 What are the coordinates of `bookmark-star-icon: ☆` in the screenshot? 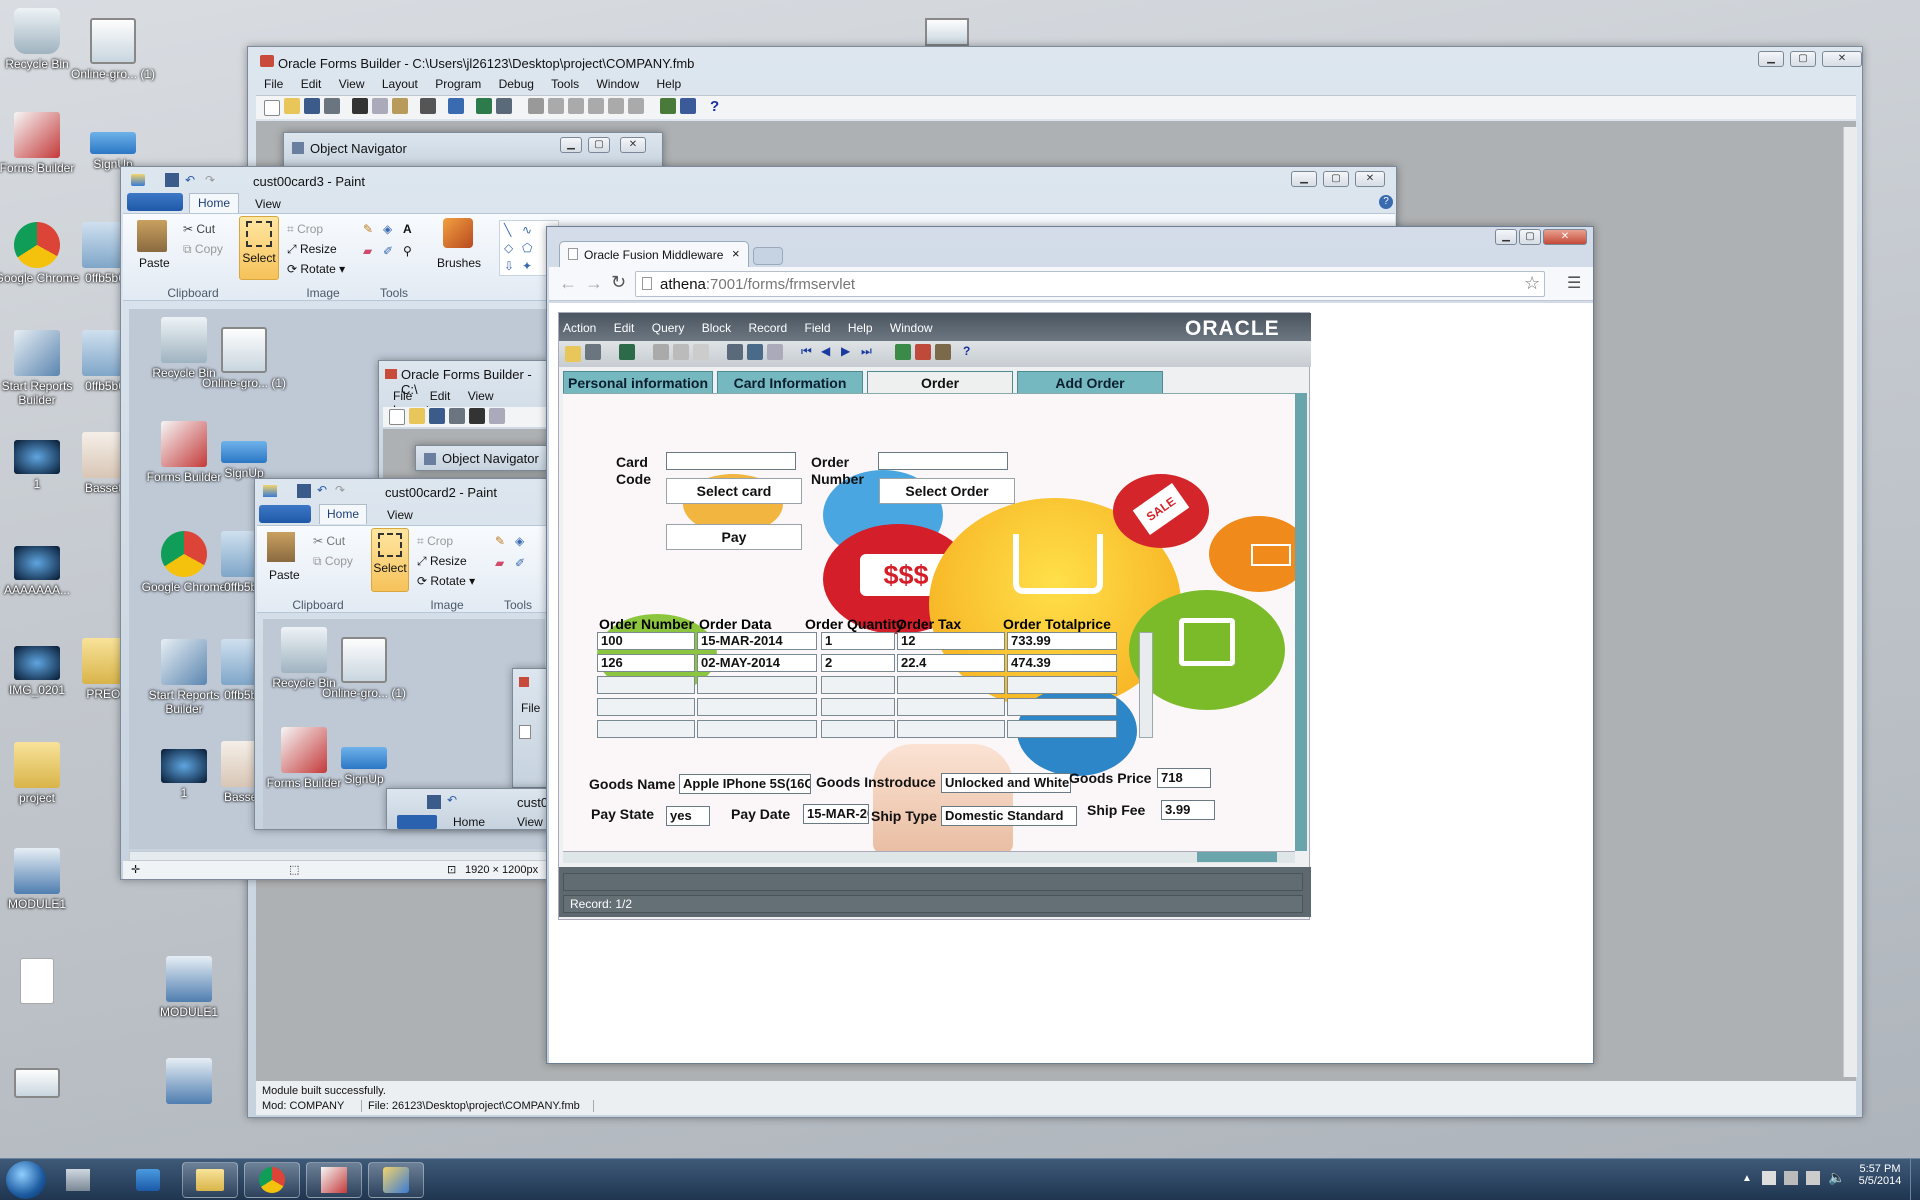 It's located at (1532, 283).